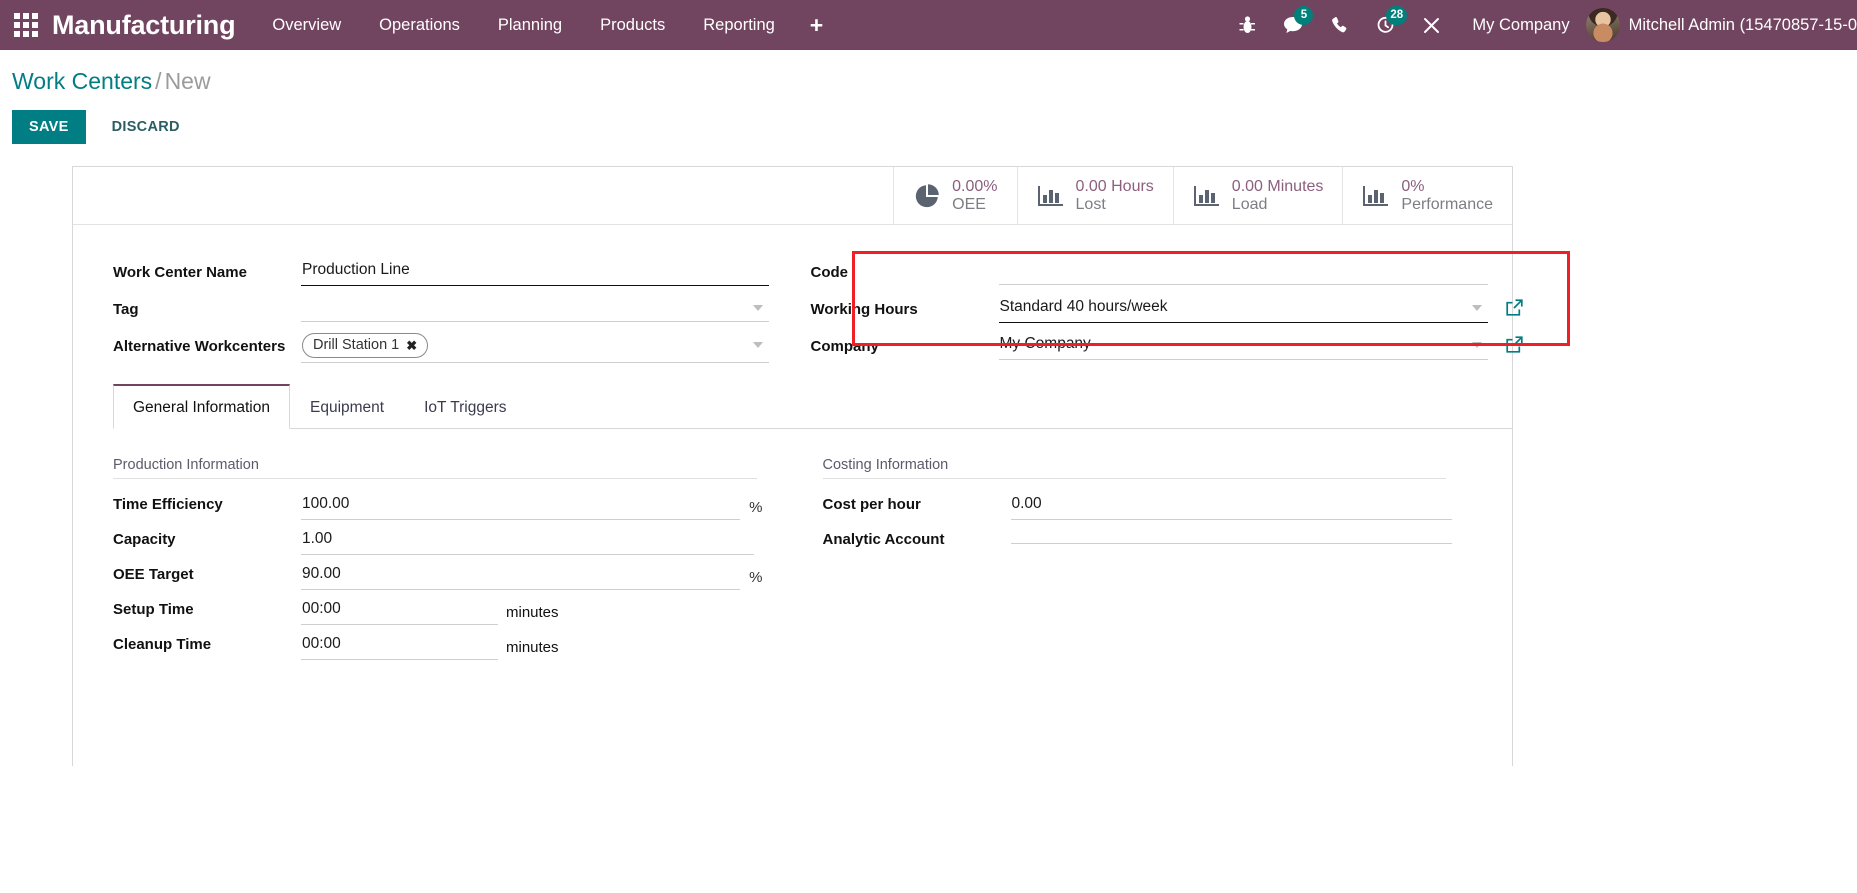  What do you see at coordinates (1397, 15) in the screenshot?
I see `activities-badge: 28` at bounding box center [1397, 15].